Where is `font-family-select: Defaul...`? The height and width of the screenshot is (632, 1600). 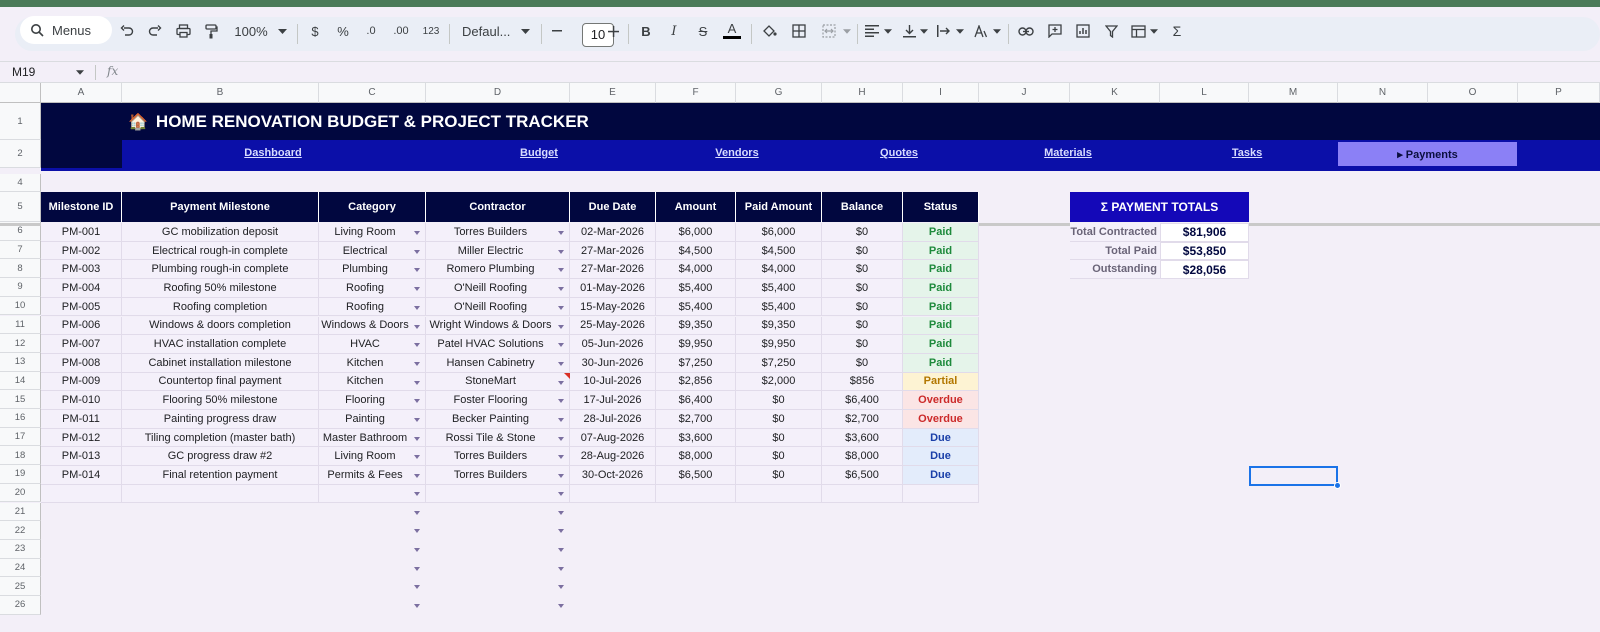 font-family-select: Defaul... is located at coordinates (490, 31).